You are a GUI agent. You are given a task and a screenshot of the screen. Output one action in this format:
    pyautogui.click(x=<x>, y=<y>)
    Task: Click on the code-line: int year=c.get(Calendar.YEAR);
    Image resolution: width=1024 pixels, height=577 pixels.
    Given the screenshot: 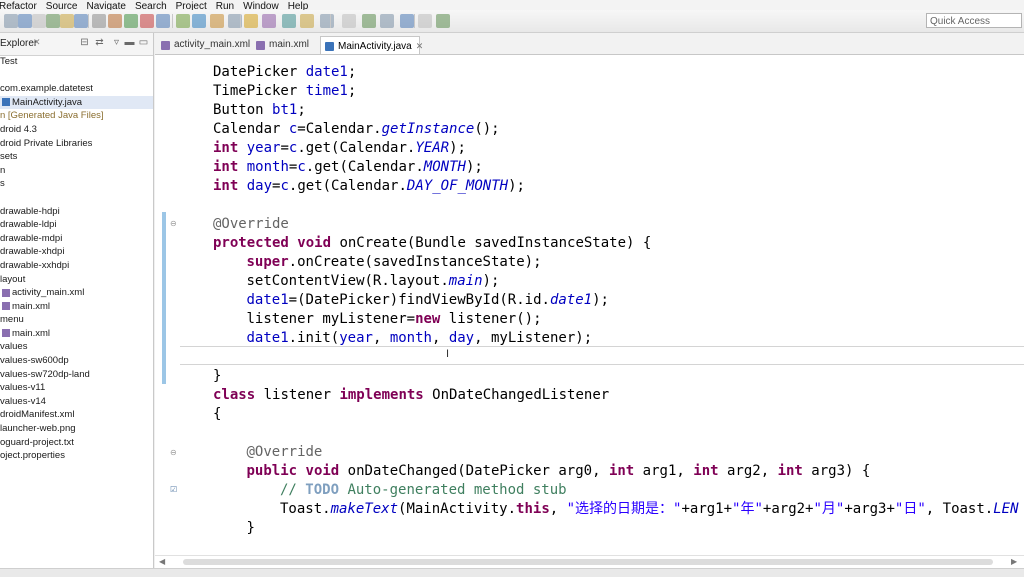 What is the action you would take?
    pyautogui.click(x=339, y=148)
    